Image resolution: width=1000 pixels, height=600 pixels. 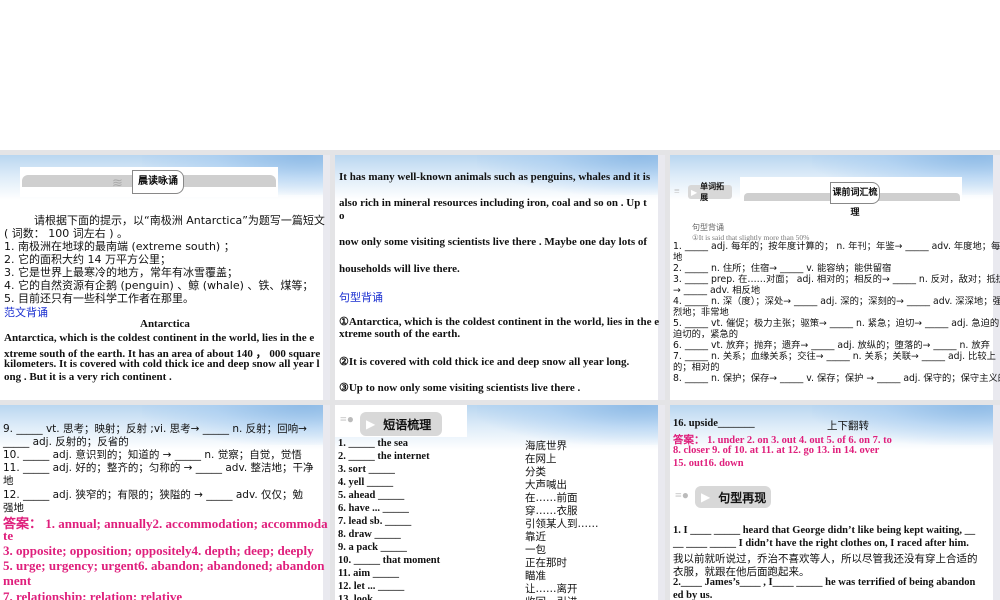 I want to click on banner-label-box: 晨读咏诵, so click(x=158, y=182).